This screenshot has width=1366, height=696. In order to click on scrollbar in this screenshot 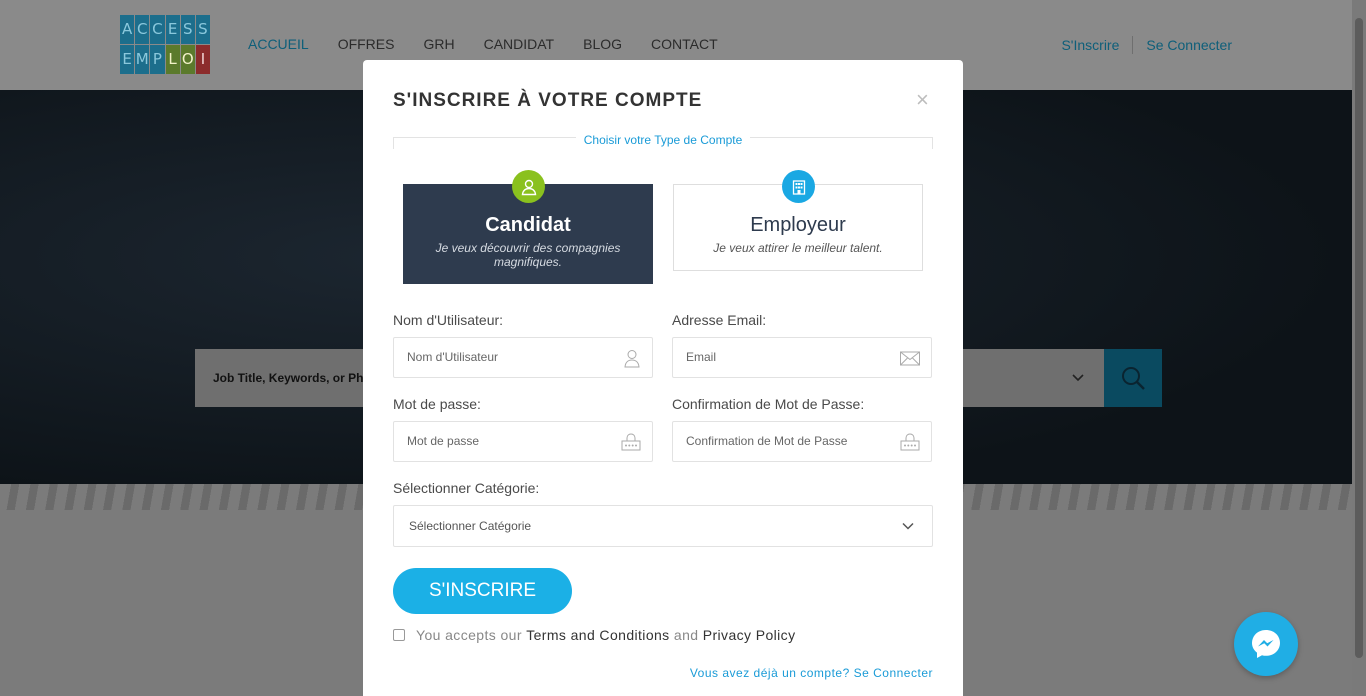, I will do `click(1359, 348)`.